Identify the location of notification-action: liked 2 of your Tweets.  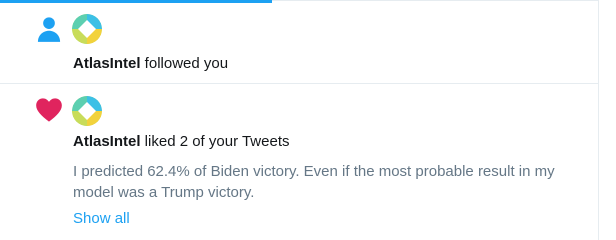
(215, 141).